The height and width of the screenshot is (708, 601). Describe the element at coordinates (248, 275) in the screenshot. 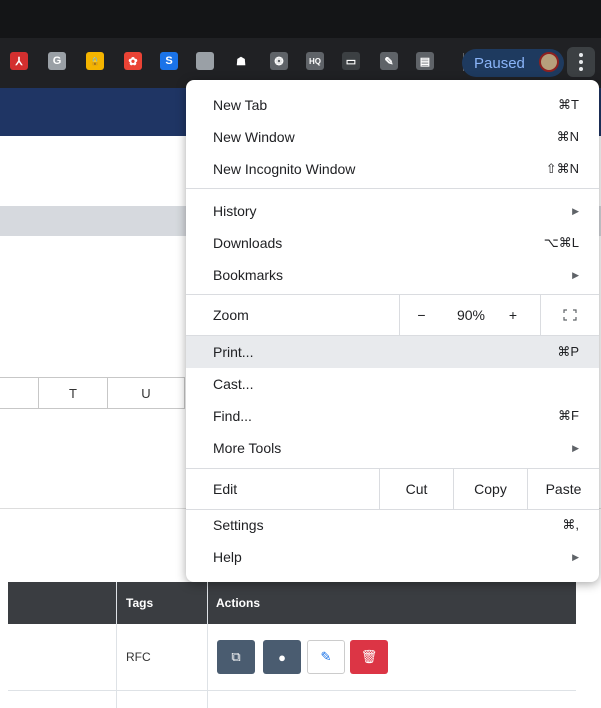

I see `menu-item-label: Bookmarks` at that location.